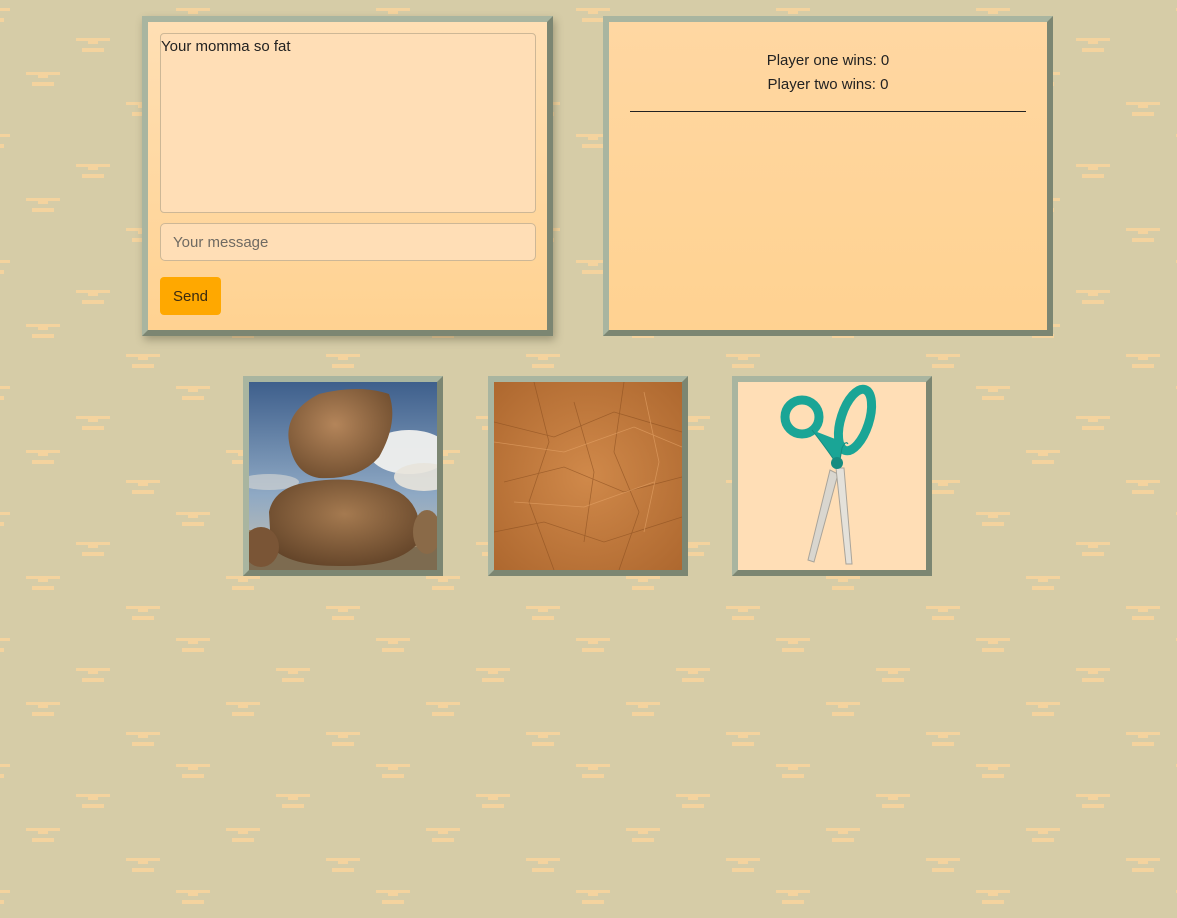  Describe the element at coordinates (828, 111) in the screenshot. I see `score-divider` at that location.